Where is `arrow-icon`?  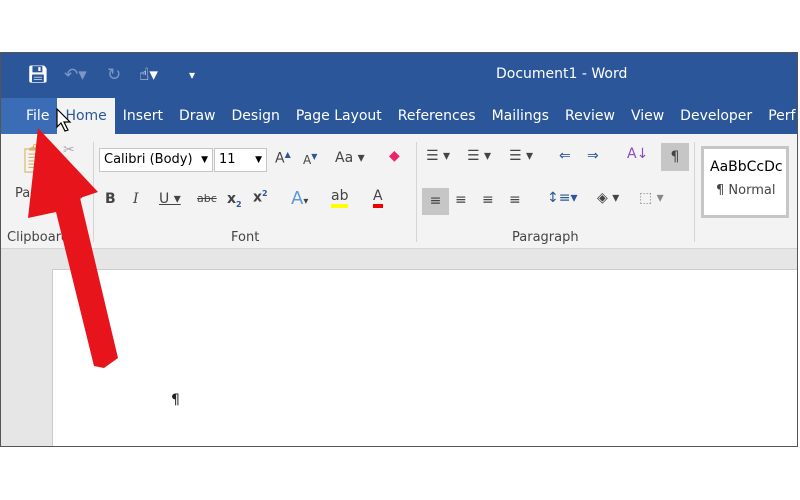
arrow-icon is located at coordinates (73, 248).